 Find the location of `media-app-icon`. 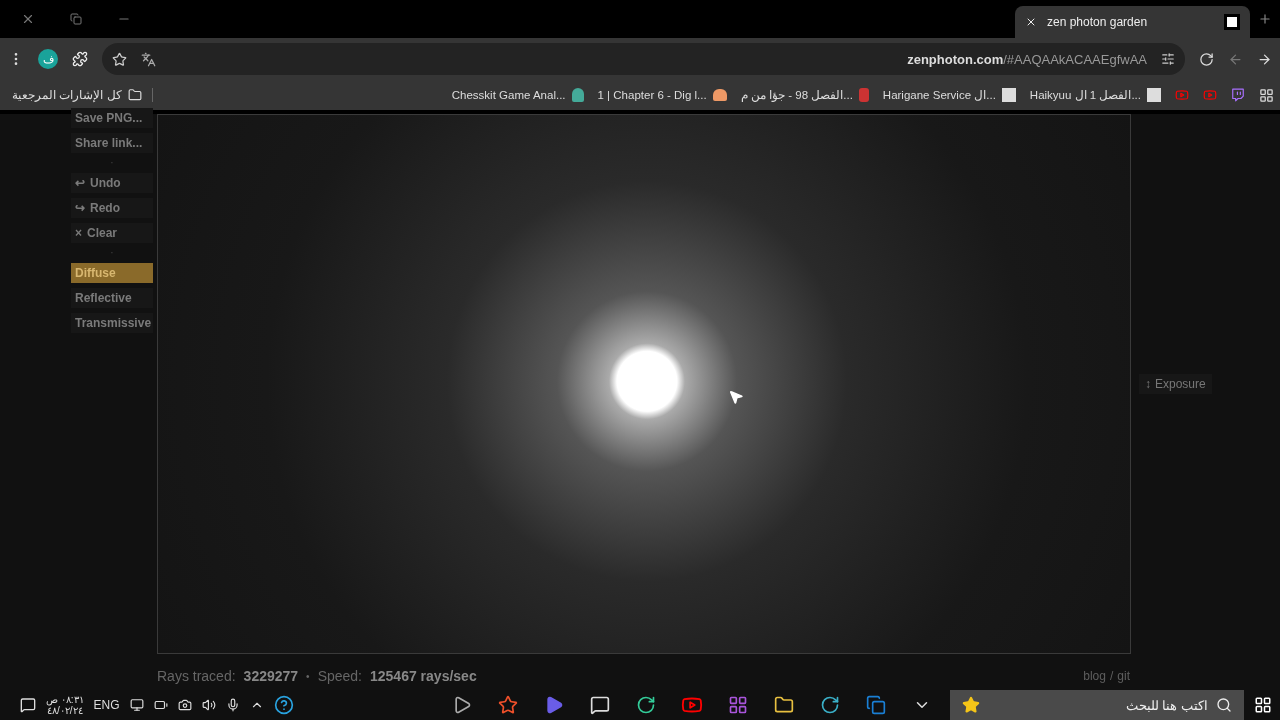

media-app-icon is located at coordinates (462, 705).